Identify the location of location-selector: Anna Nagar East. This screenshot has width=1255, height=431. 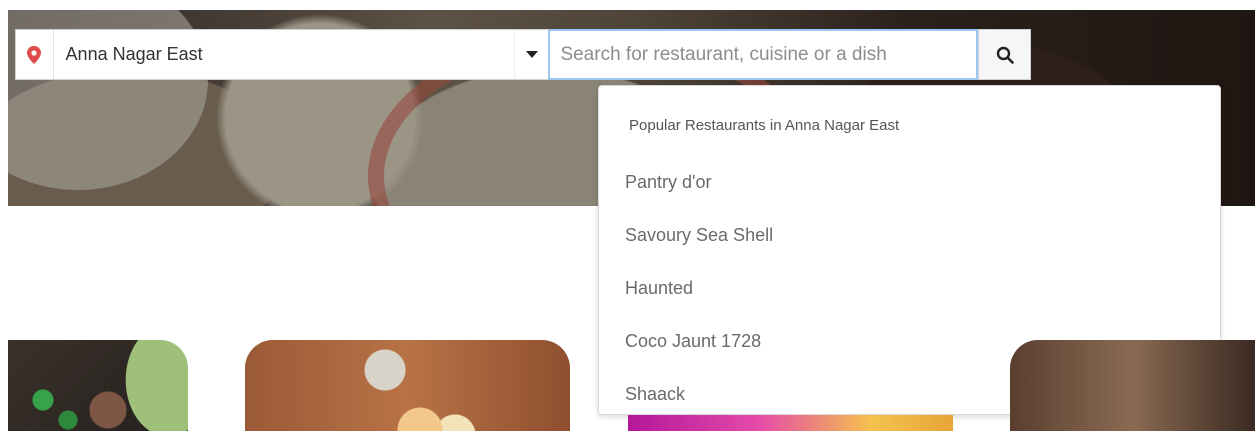
(284, 54).